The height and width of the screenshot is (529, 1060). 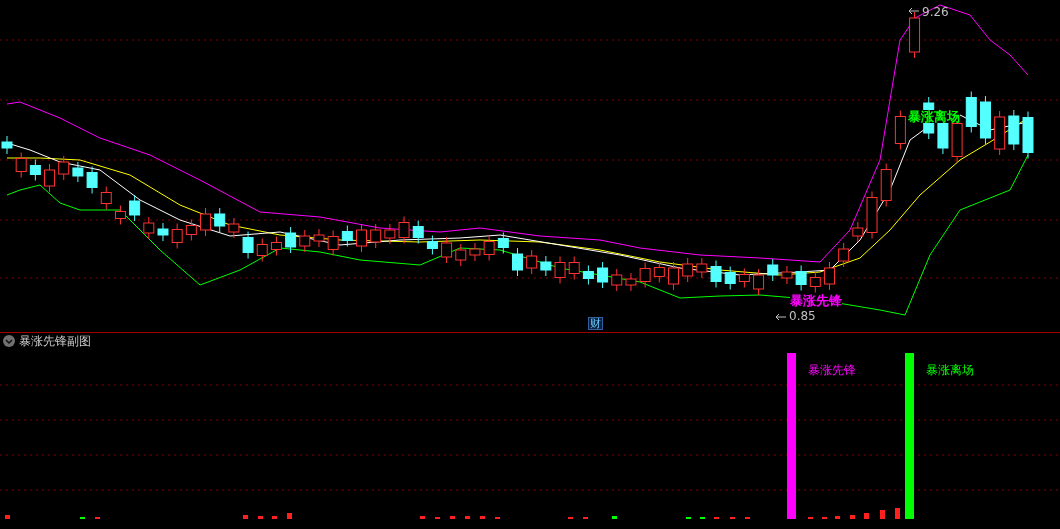 What do you see at coordinates (802, 316) in the screenshot?
I see `low-price-label: 0.85` at bounding box center [802, 316].